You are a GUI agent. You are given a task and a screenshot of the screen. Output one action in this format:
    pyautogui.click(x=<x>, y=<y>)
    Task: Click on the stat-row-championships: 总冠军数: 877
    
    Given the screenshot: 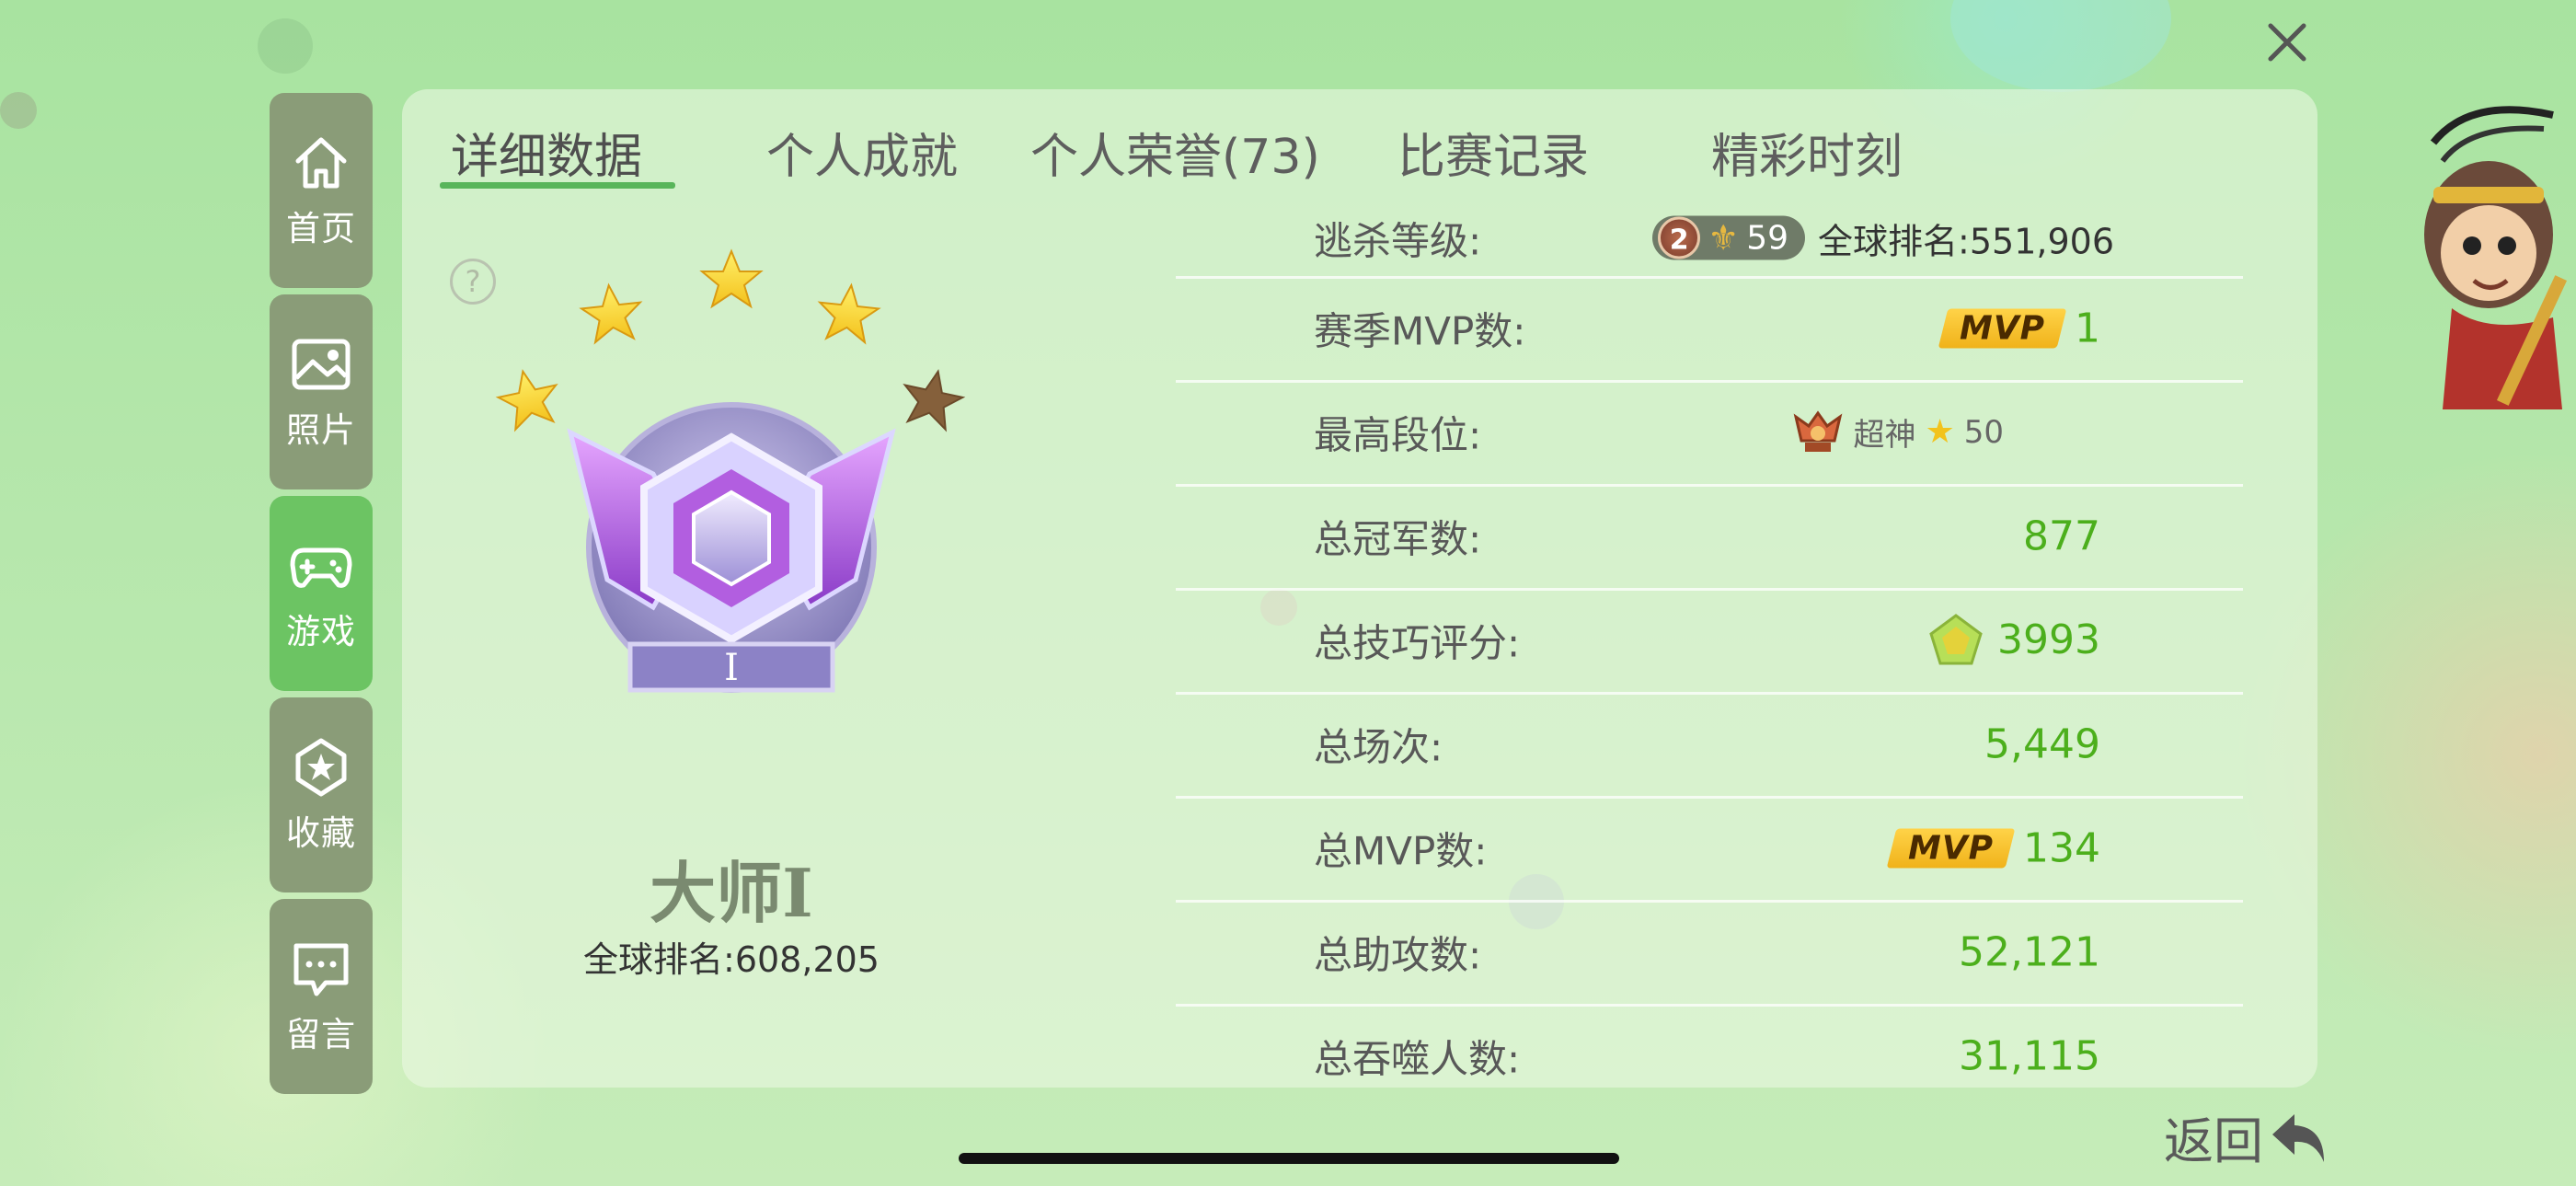 What is the action you would take?
    pyautogui.click(x=1709, y=537)
    